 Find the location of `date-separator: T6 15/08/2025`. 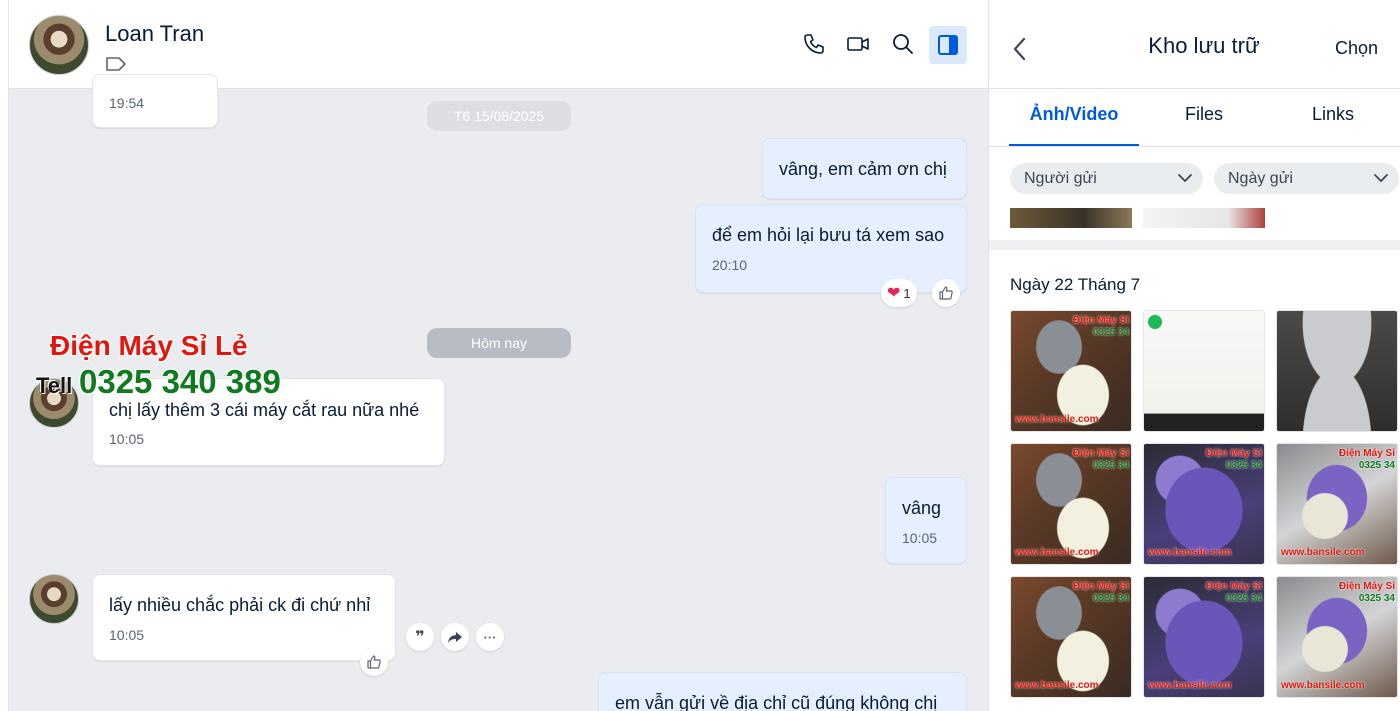

date-separator: T6 15/08/2025 is located at coordinates (499, 116).